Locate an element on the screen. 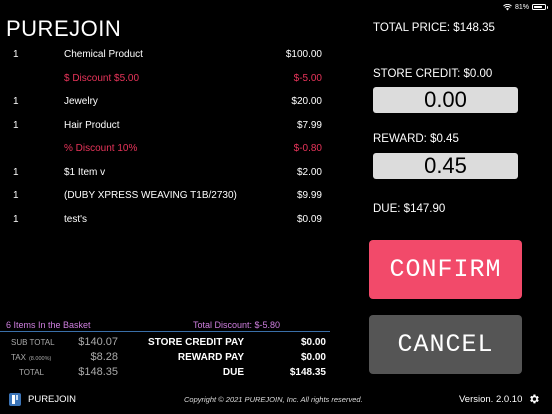 The image size is (552, 414). discount-row: % Discount 10% $-0.80 is located at coordinates (165, 149).